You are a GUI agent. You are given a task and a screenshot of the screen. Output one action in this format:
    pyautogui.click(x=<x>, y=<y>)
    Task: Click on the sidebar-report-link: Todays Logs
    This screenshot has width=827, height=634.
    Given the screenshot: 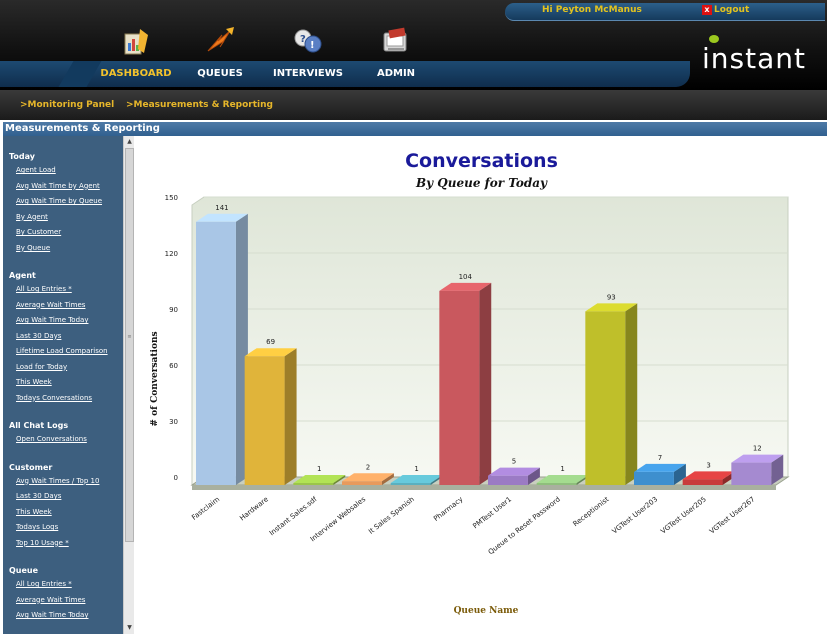 What is the action you would take?
    pyautogui.click(x=37, y=527)
    